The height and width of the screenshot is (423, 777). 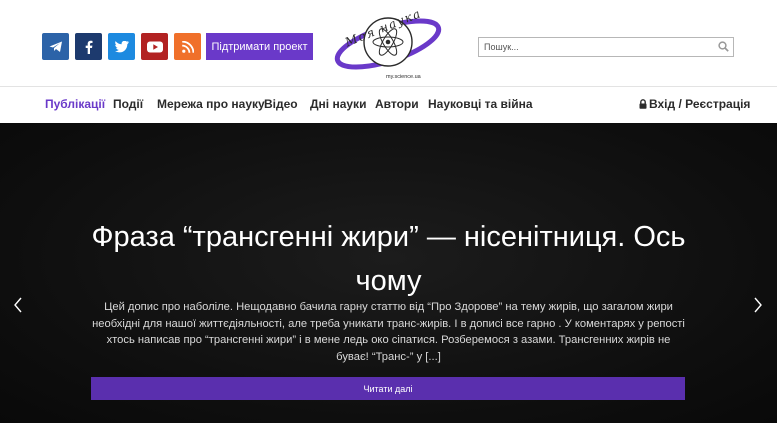 I want to click on search-box, so click(x=606, y=47).